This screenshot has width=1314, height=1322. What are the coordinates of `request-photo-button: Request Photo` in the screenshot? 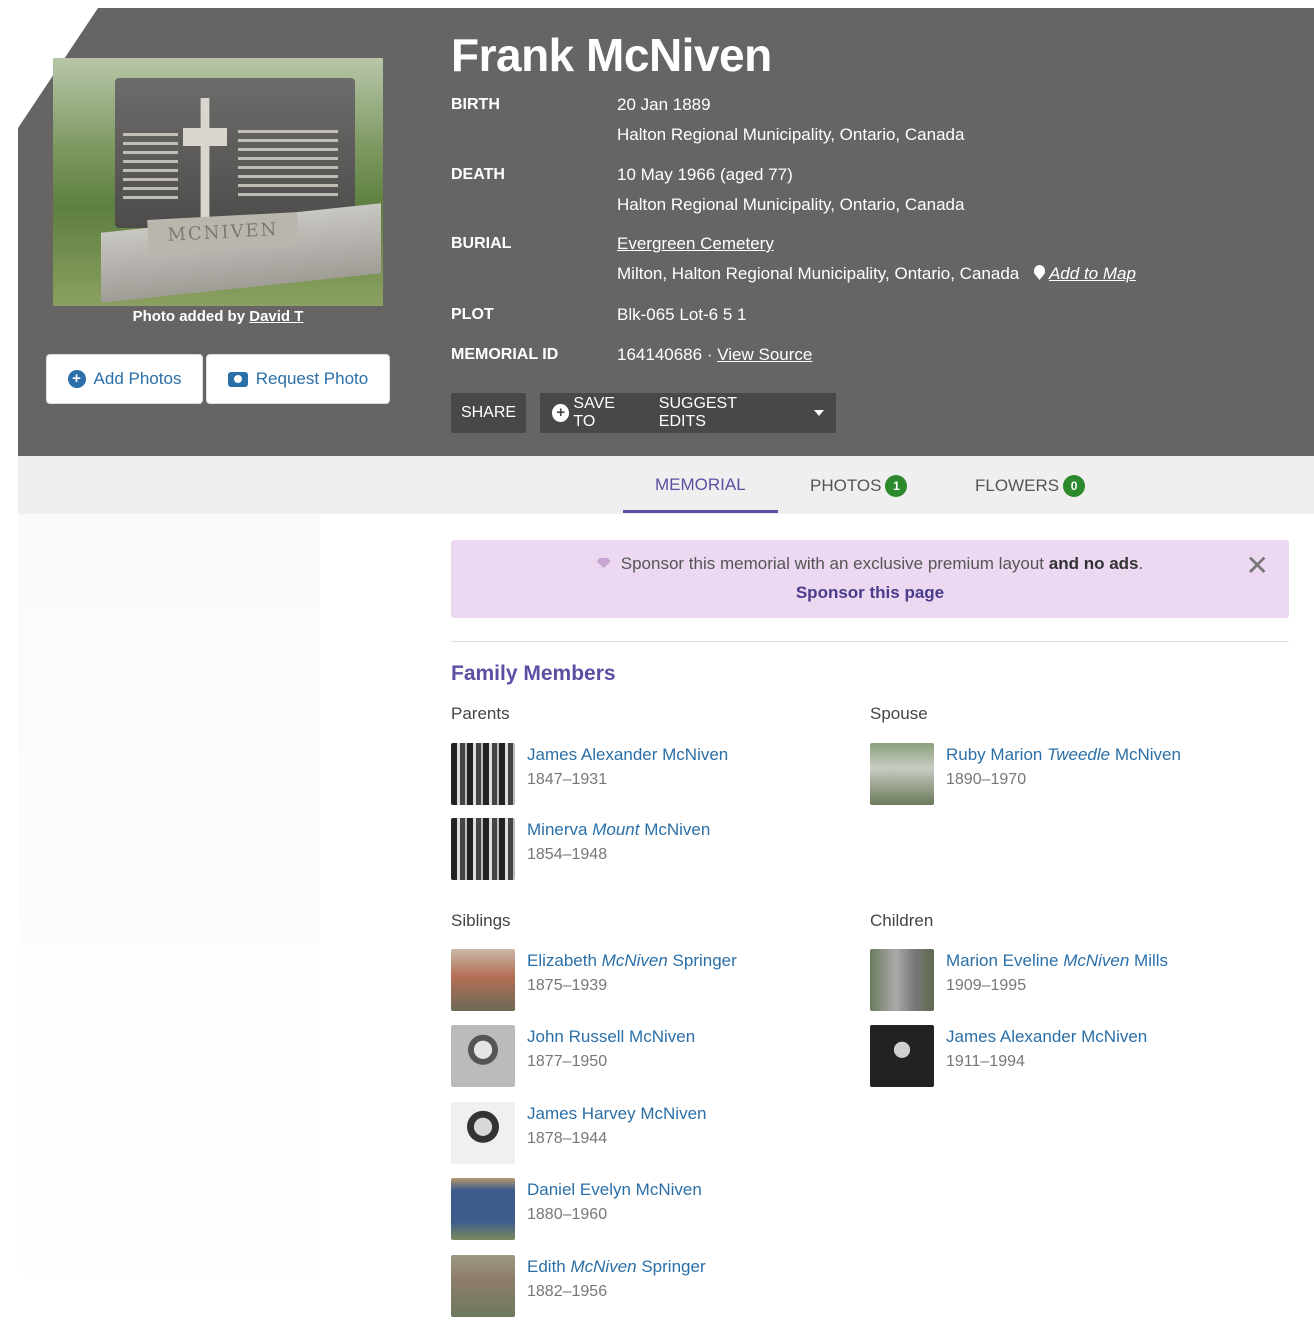 It's located at (298, 379).